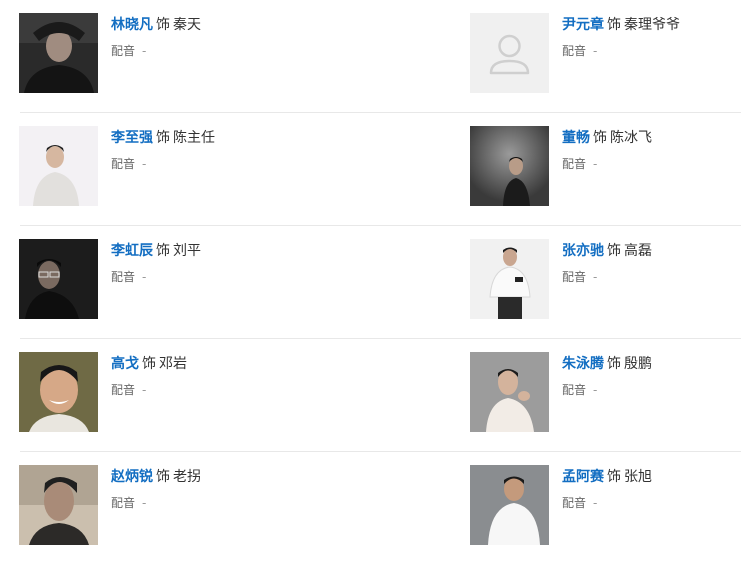 This screenshot has height=565, width=741. Describe the element at coordinates (600, 53) in the screenshot. I see `cast-item: 尹元章饰秦理爷爷 配音 -` at that location.